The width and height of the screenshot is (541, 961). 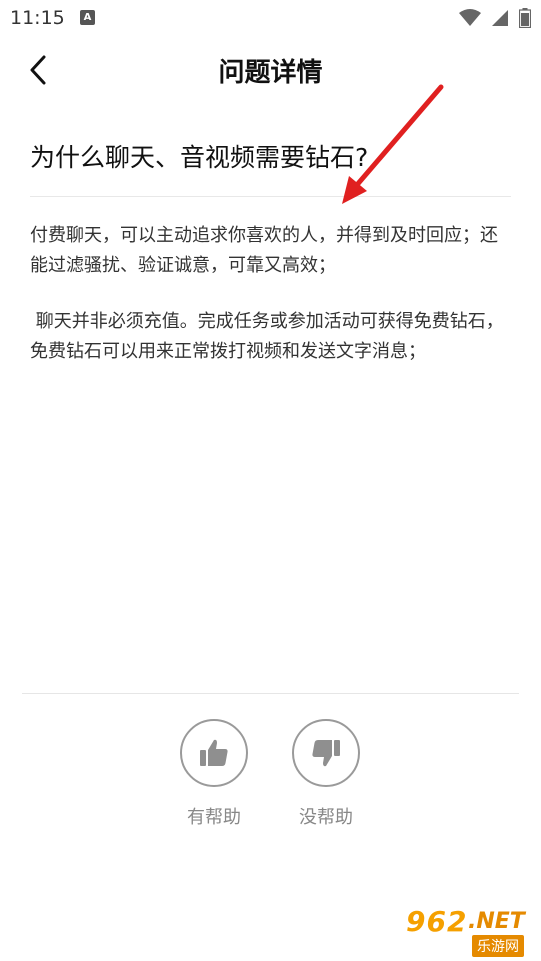 I want to click on thumbs-up-icon, so click(x=214, y=752).